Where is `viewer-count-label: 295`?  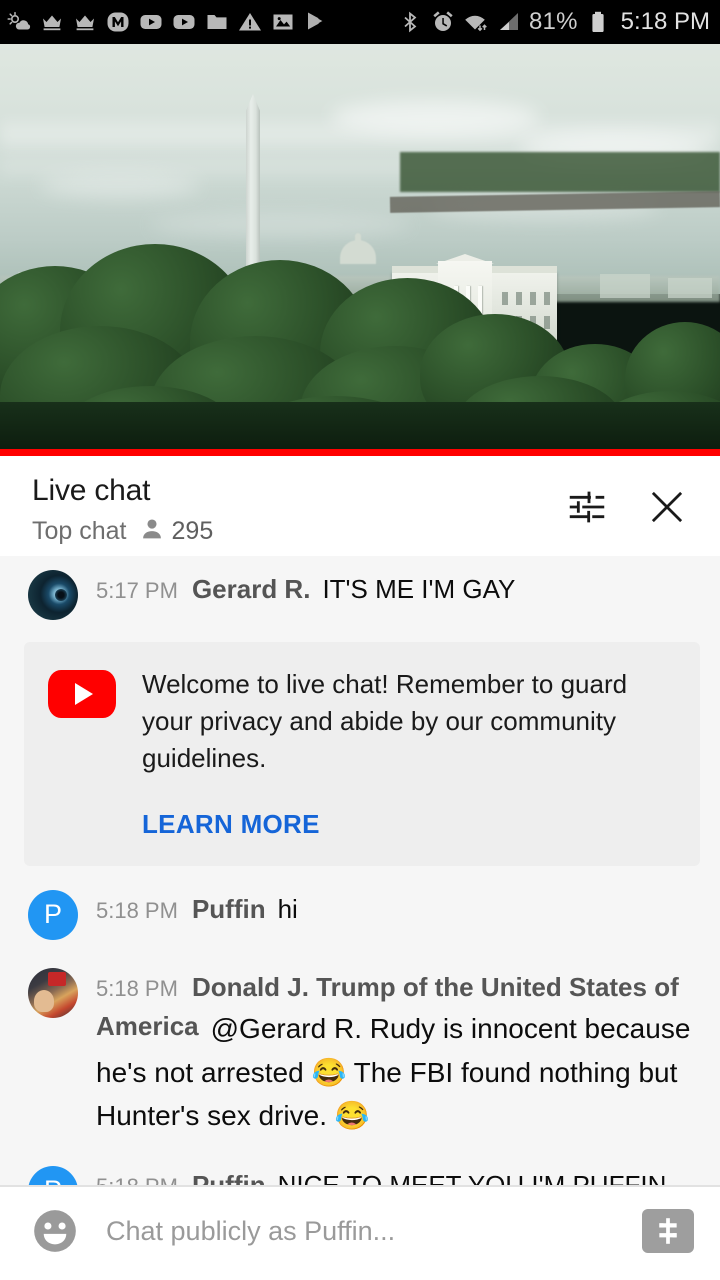
viewer-count-label: 295 is located at coordinates (192, 531).